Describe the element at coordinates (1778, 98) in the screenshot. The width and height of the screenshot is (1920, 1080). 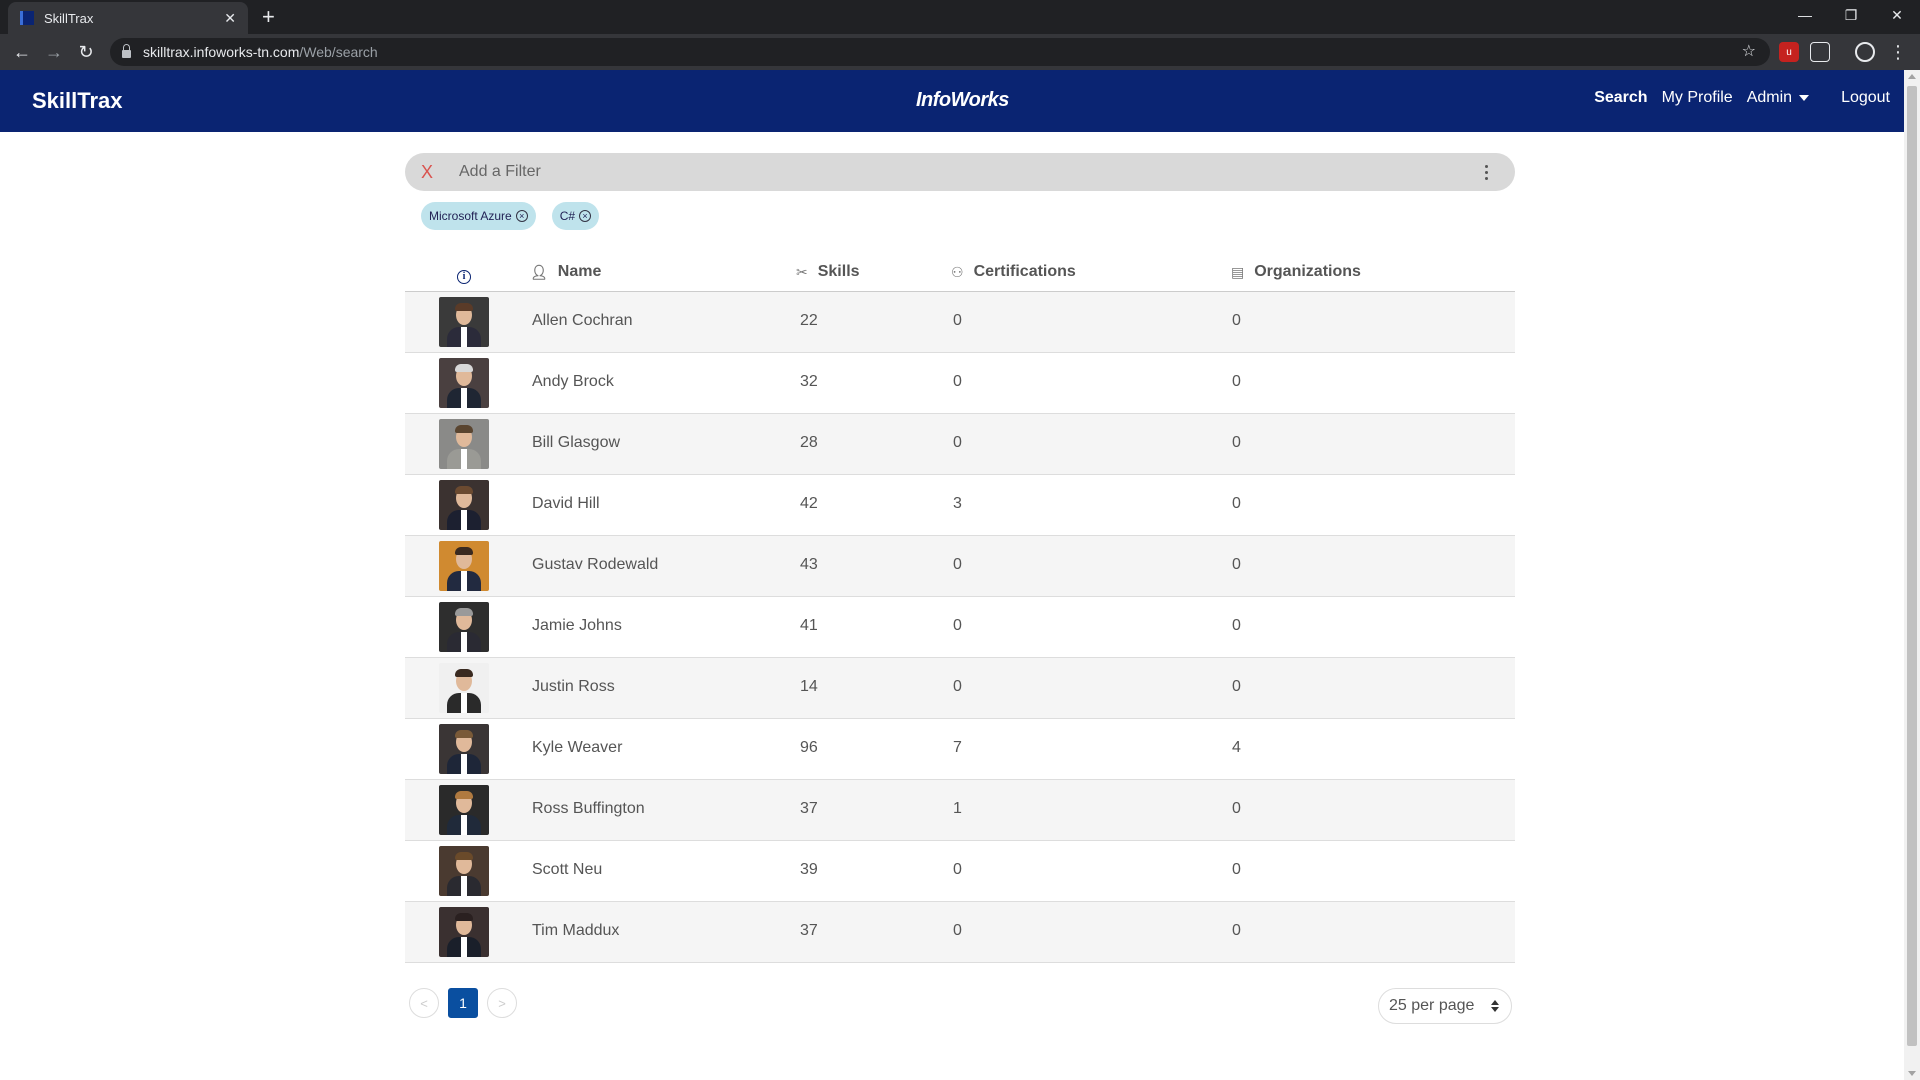
I see `nav-admin-dropdown: Admin` at that location.